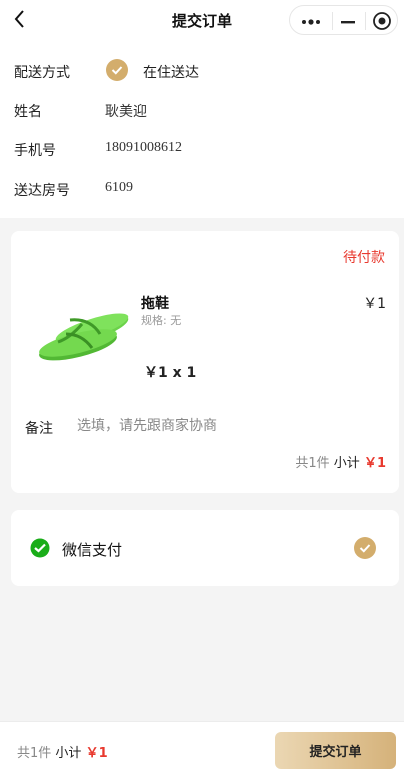 This screenshot has height=778, width=404. Describe the element at coordinates (382, 21) in the screenshot. I see `target-icon` at that location.